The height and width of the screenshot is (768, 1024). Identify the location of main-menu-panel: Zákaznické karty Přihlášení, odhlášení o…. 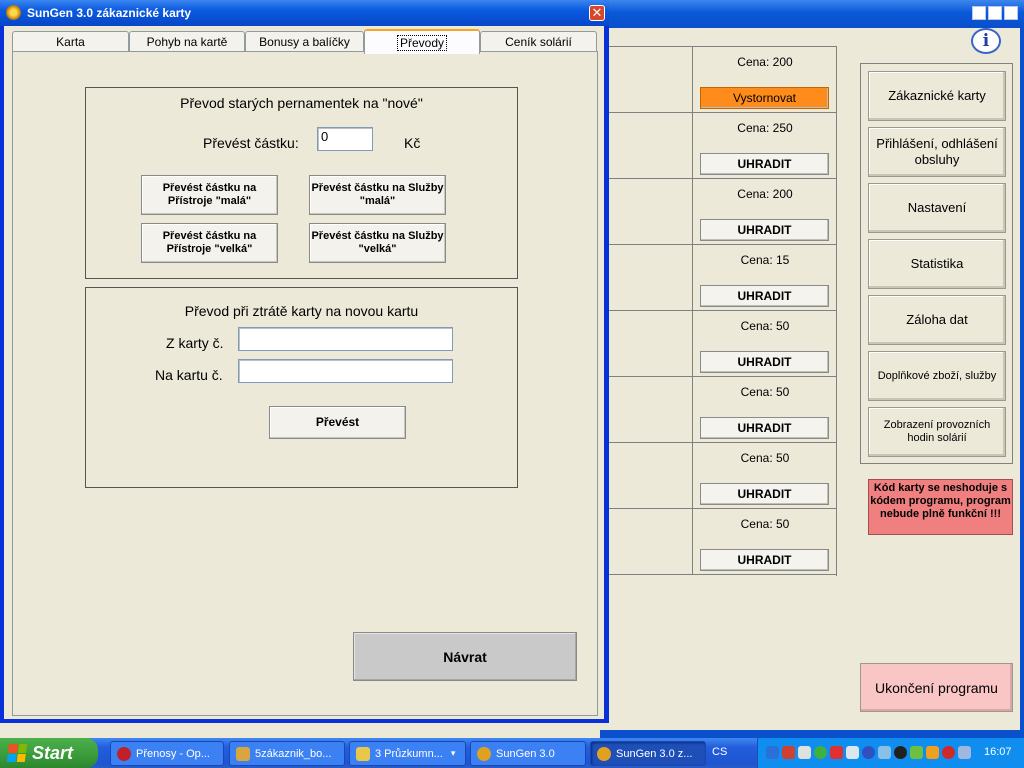
(936, 263).